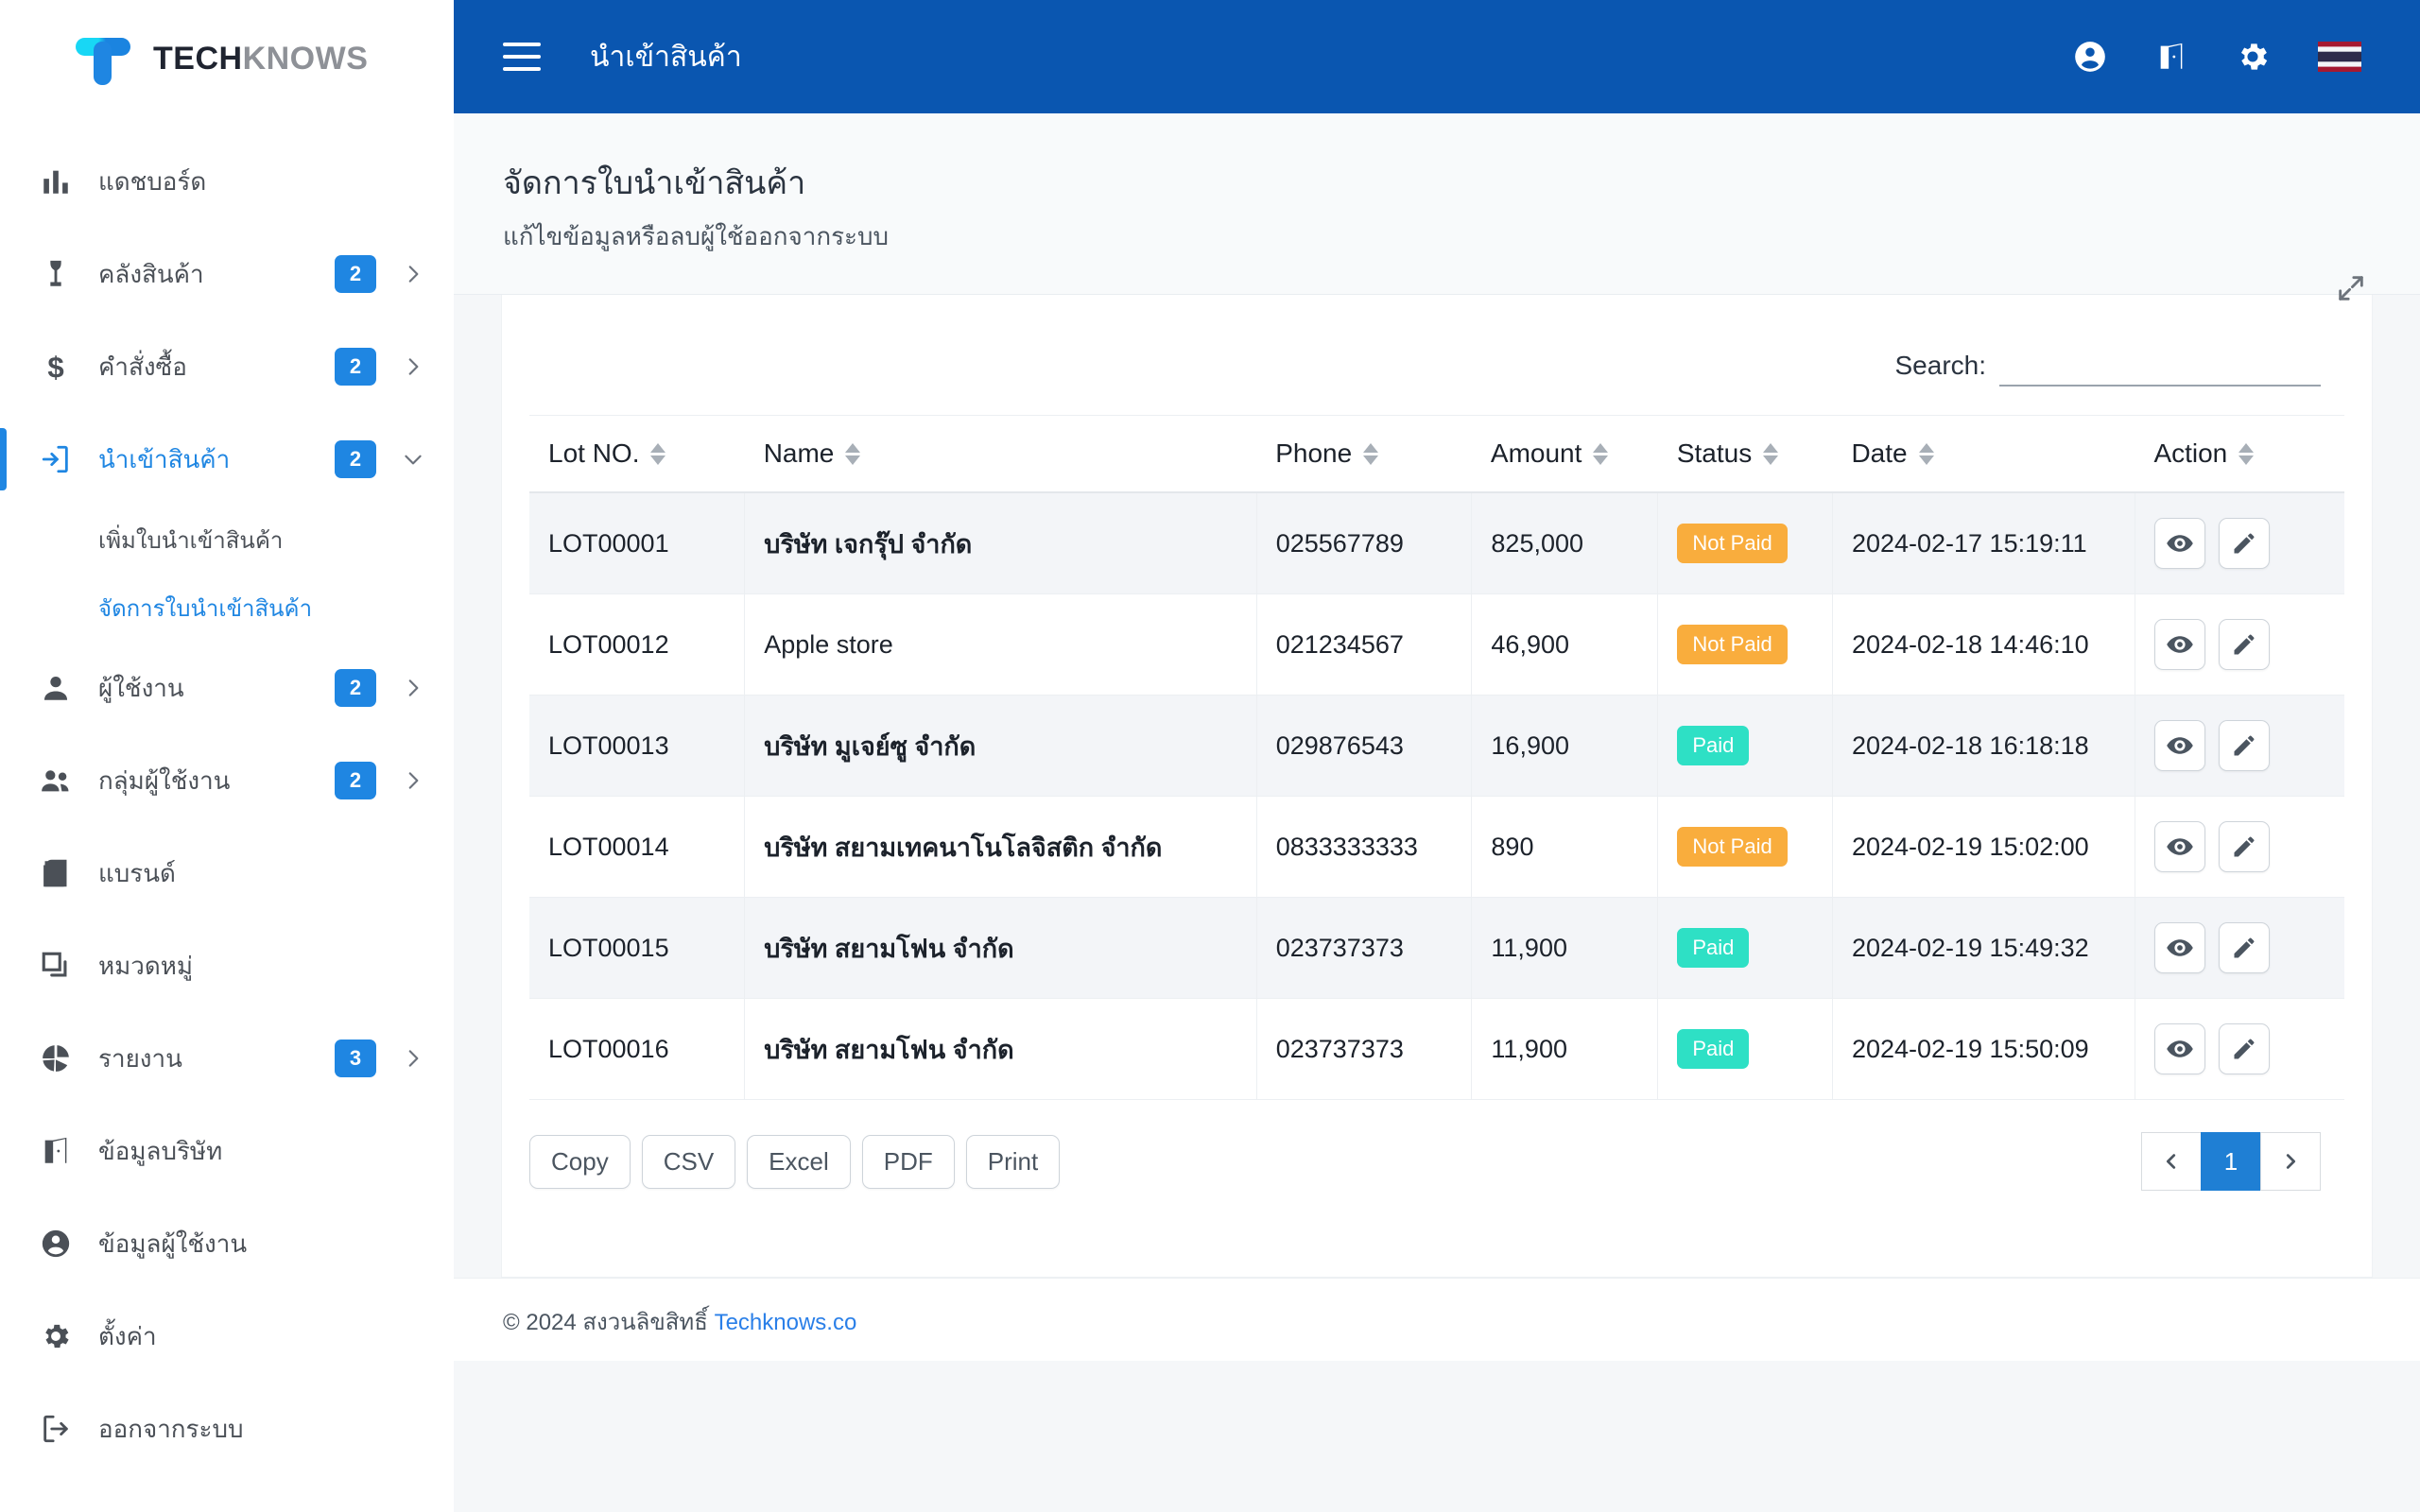 The width and height of the screenshot is (2420, 1512). What do you see at coordinates (141, 687) in the screenshot?
I see `sidebar-item-label: ผู้ใช้งาน` at bounding box center [141, 687].